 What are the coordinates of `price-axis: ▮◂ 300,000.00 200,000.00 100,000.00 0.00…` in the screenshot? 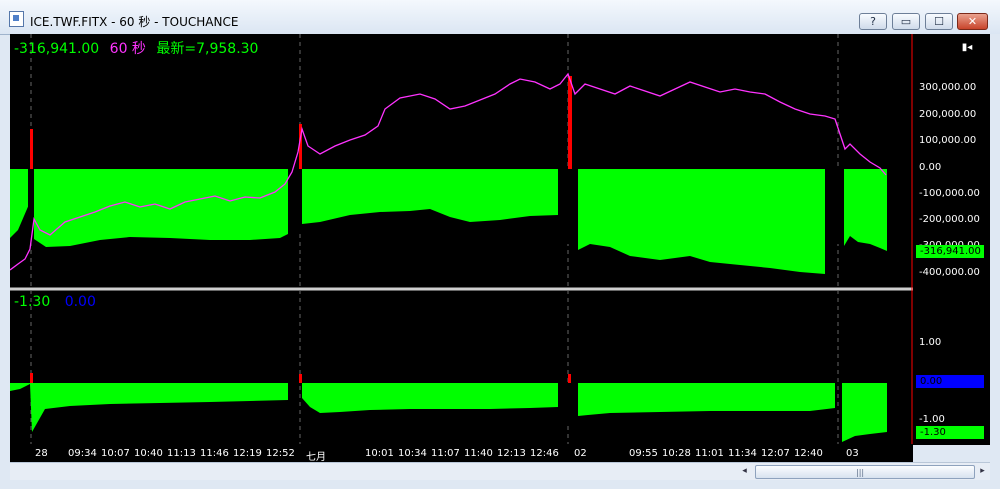 It's located at (951, 239).